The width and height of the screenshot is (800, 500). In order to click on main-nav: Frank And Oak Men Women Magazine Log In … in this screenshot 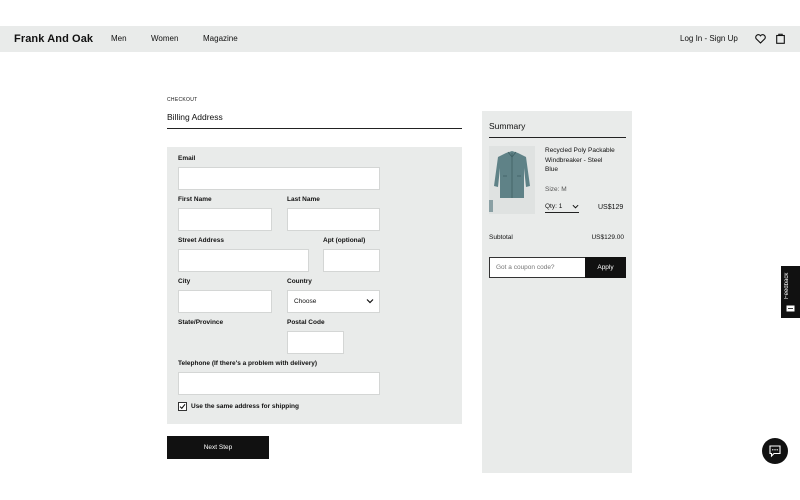, I will do `click(400, 39)`.